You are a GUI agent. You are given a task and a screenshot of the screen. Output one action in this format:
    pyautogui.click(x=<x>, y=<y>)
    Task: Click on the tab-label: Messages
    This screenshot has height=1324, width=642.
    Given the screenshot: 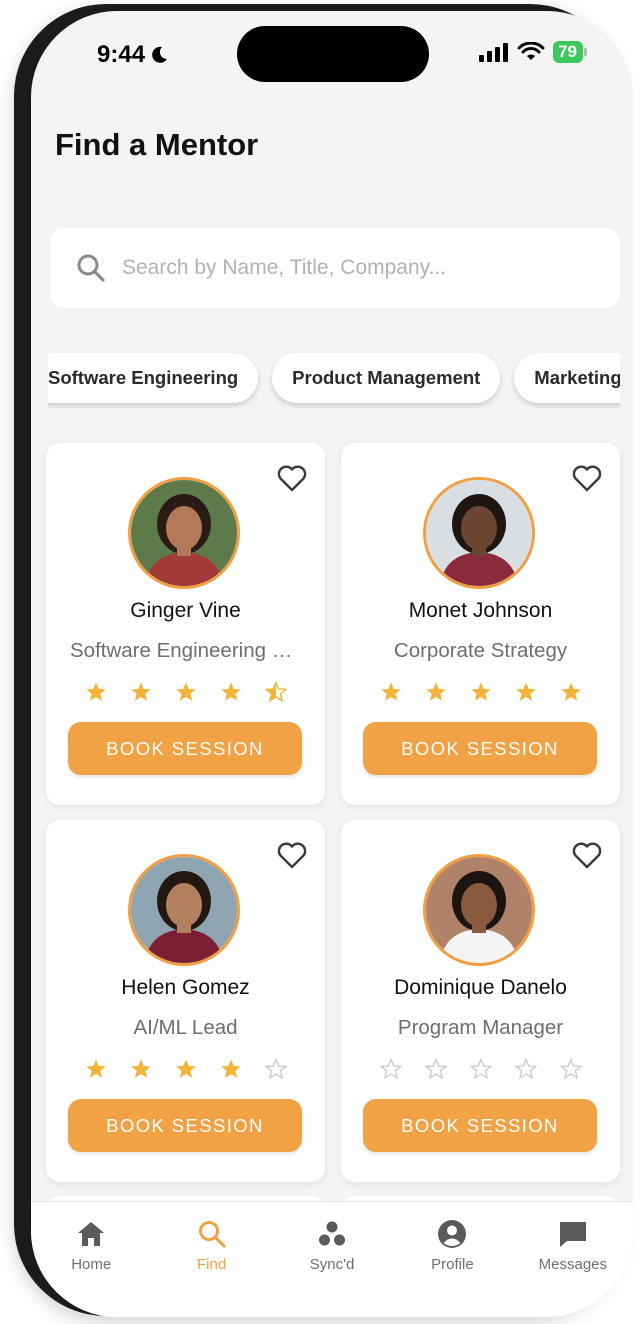 What is the action you would take?
    pyautogui.click(x=573, y=1264)
    